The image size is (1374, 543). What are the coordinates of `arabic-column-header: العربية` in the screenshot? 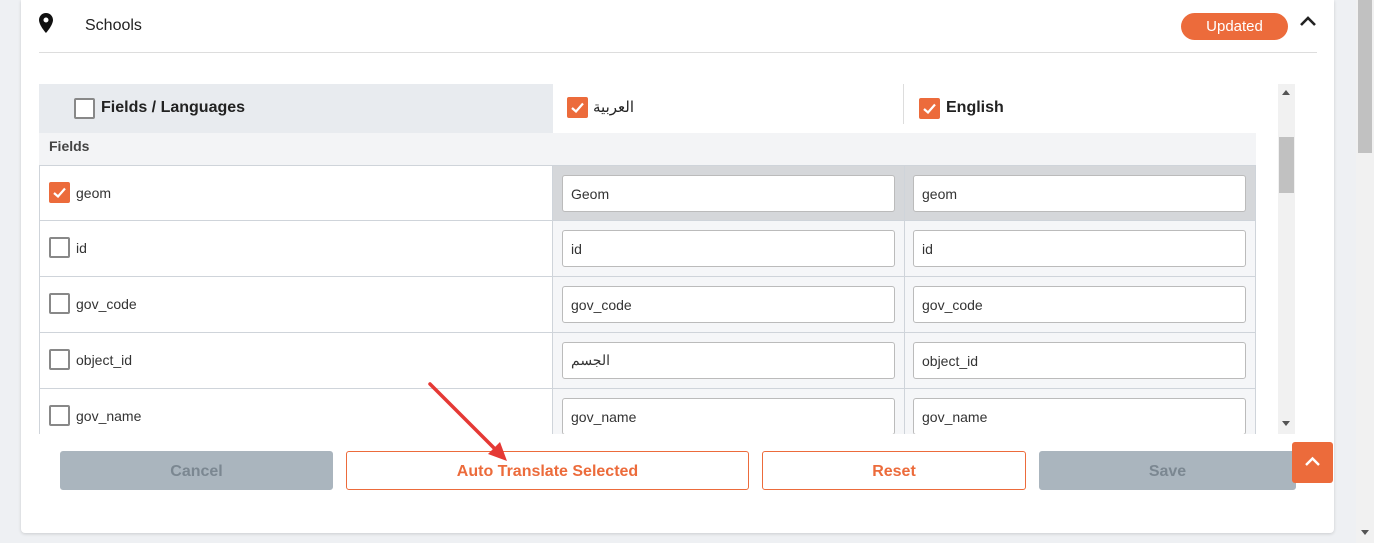 It's located at (728, 104).